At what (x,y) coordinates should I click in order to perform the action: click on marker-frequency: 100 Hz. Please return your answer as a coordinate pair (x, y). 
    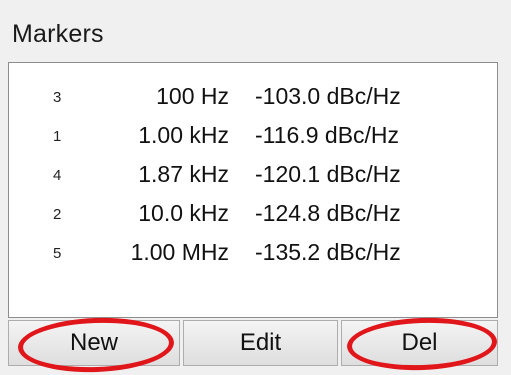
    Looking at the image, I should click on (192, 96).